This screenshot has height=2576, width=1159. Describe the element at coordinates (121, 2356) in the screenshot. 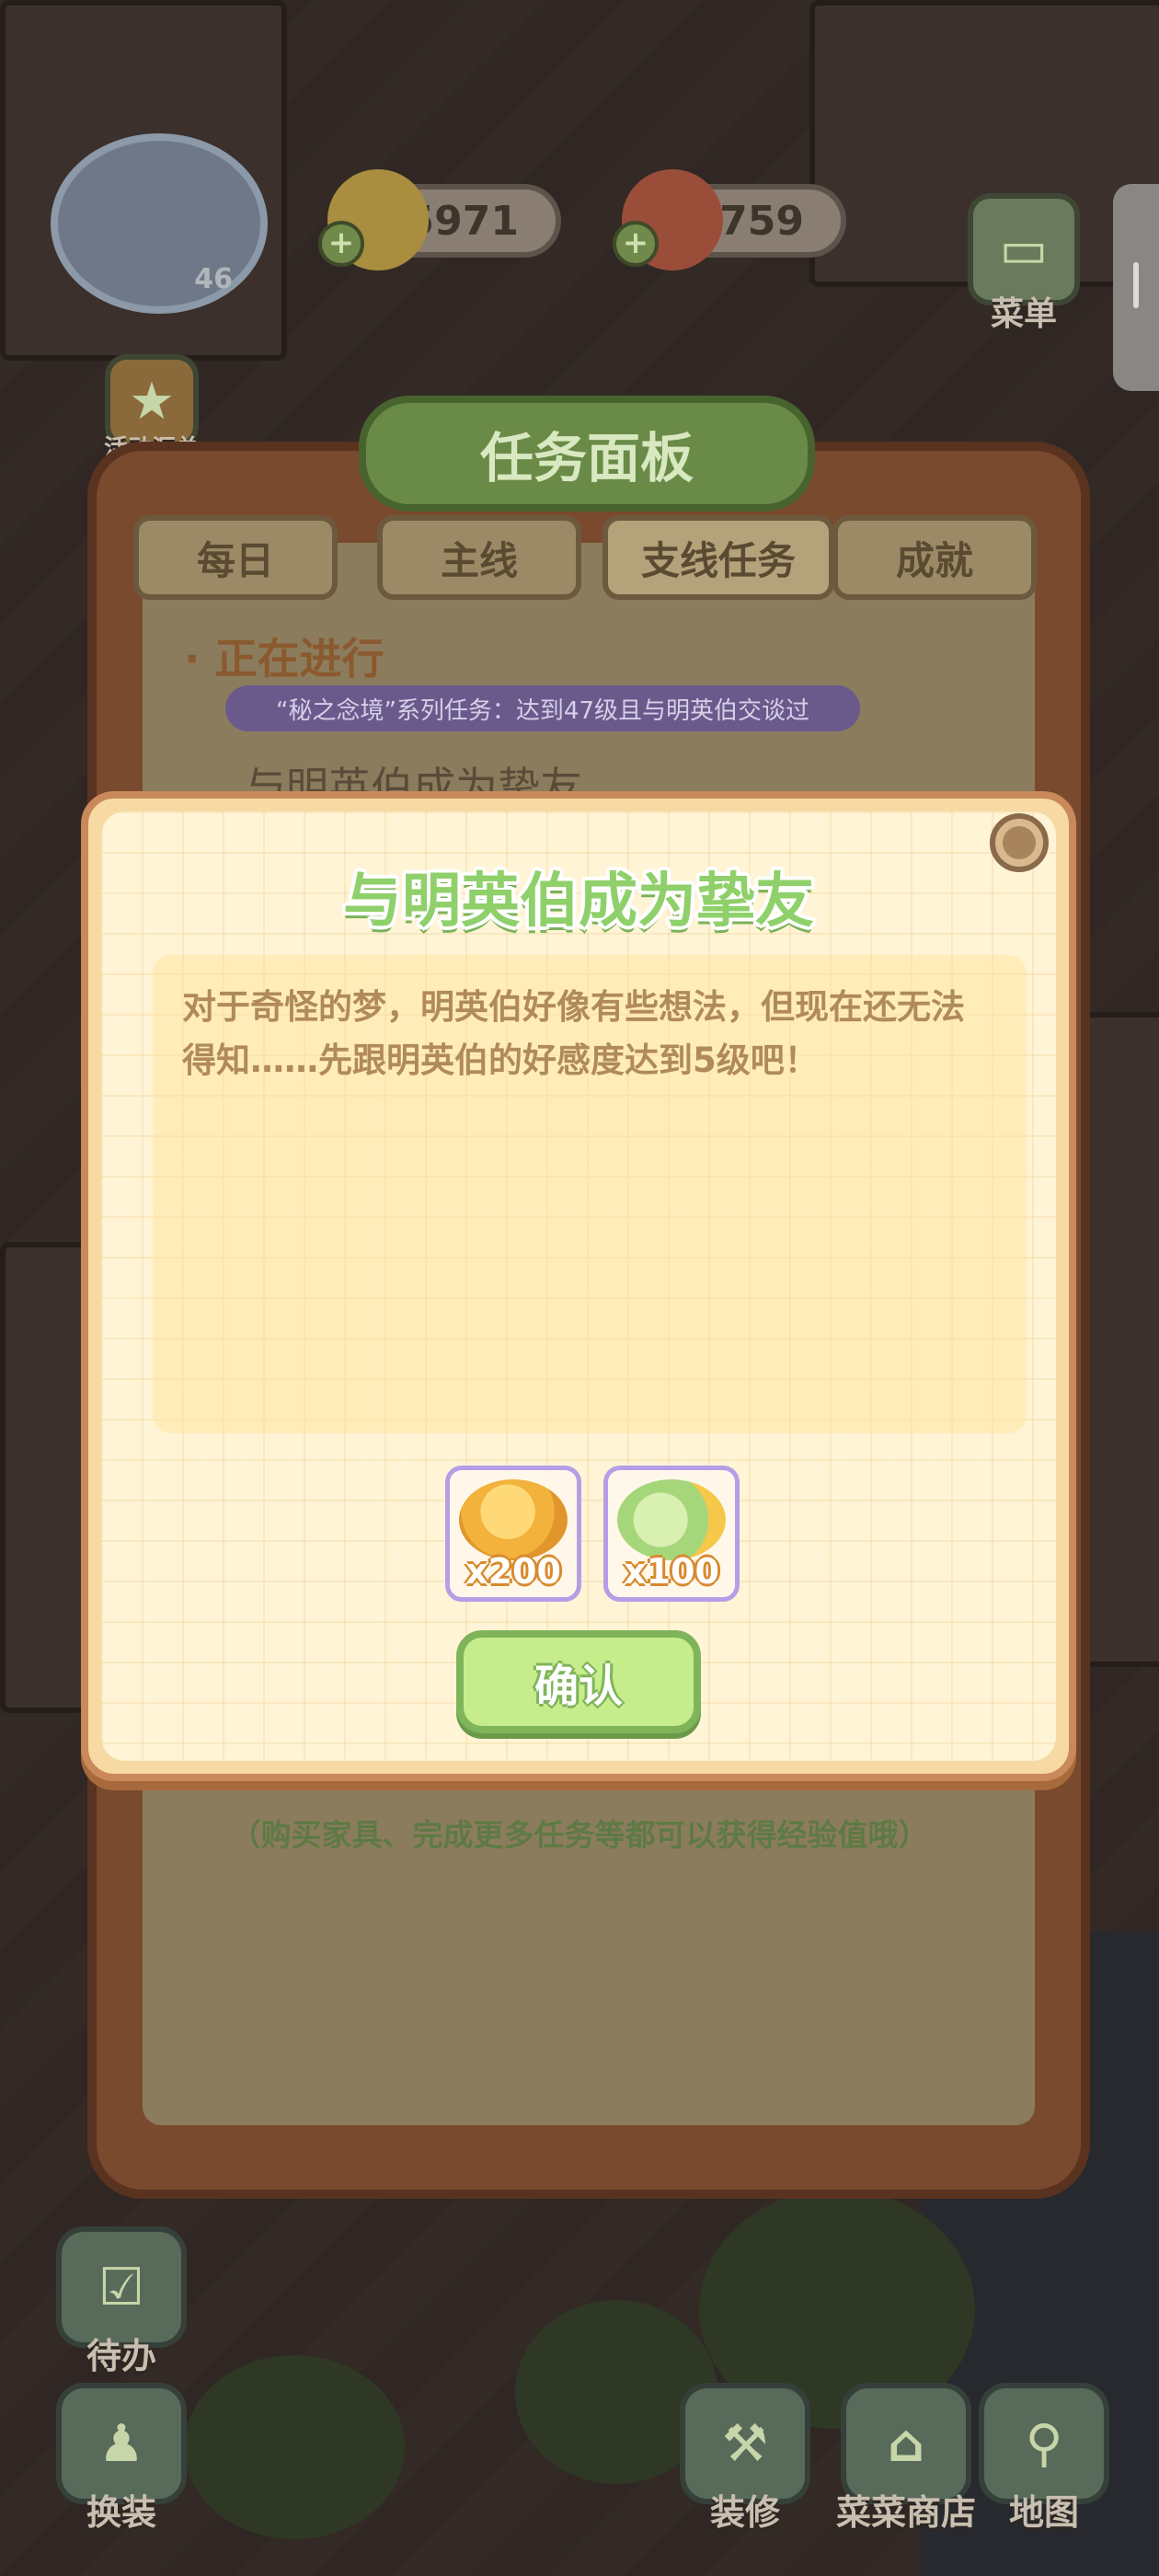

I see `todo-label: 待办` at that location.